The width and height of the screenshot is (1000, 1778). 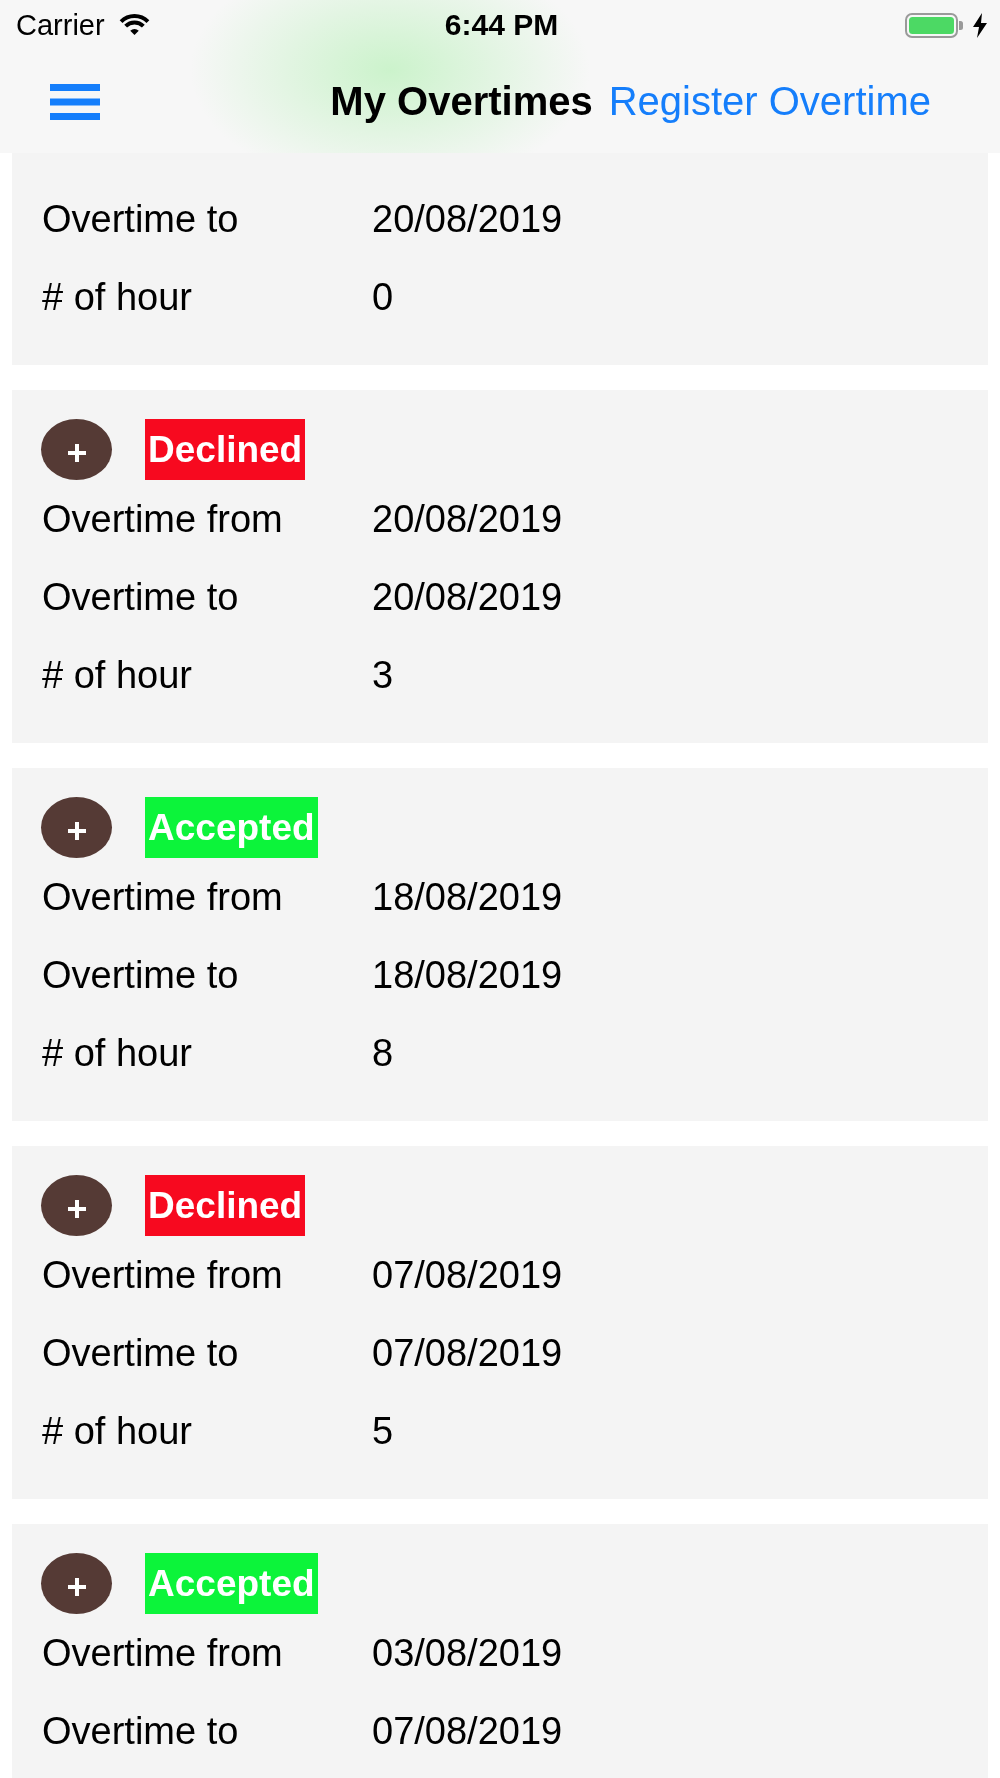 I want to click on field-value: 03/08/2019, so click(x=467, y=1653).